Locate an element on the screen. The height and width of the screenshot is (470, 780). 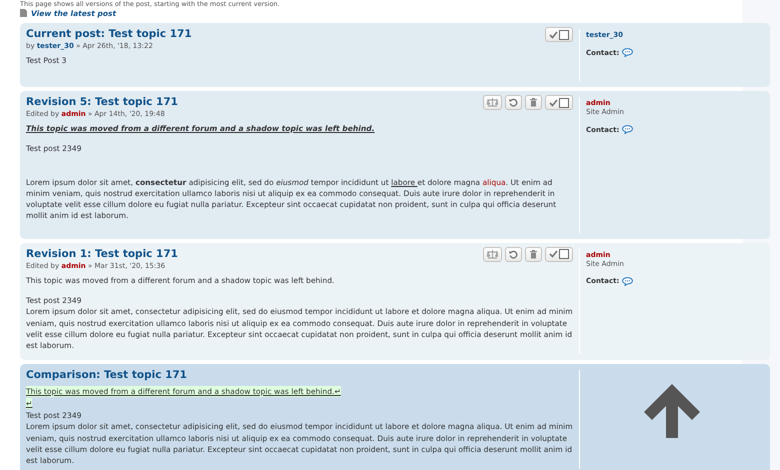
post-title: Comparison: Test topic 171 is located at coordinates (106, 375).